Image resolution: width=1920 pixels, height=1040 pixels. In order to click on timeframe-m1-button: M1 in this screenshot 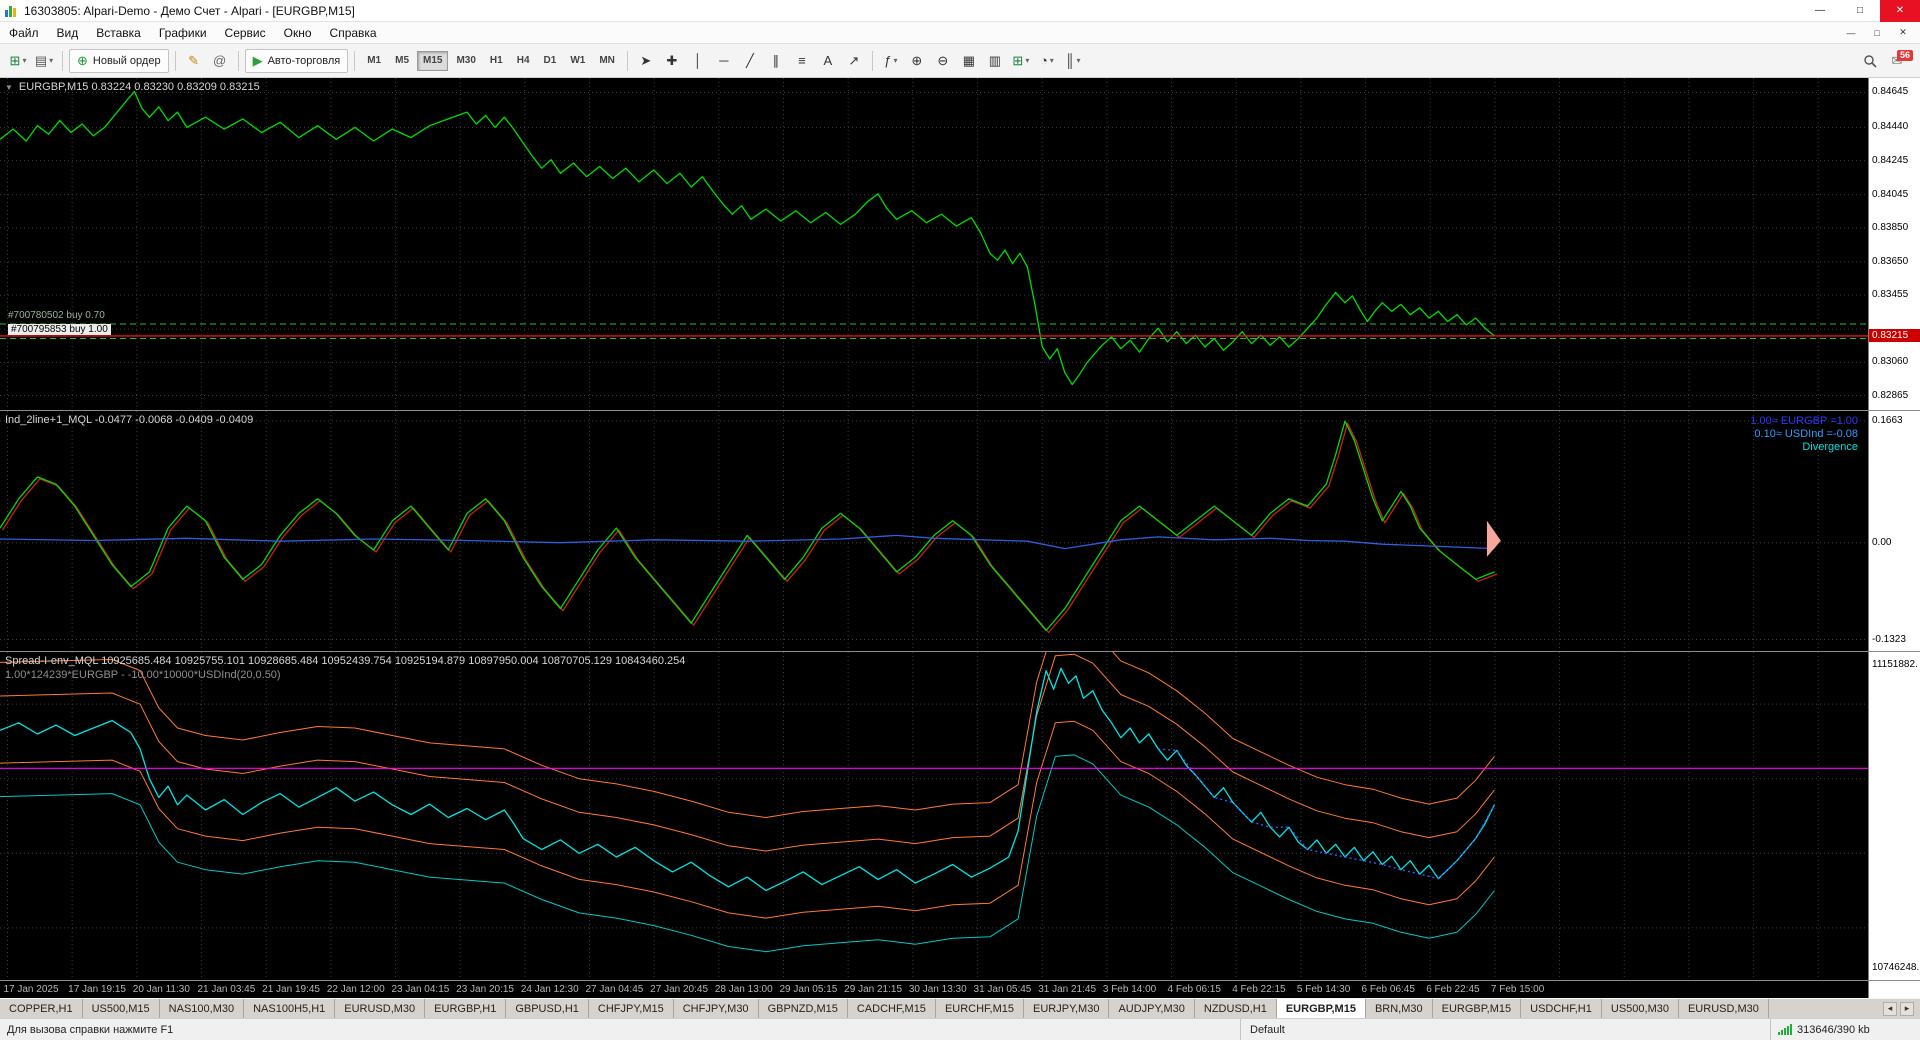, I will do `click(374, 61)`.